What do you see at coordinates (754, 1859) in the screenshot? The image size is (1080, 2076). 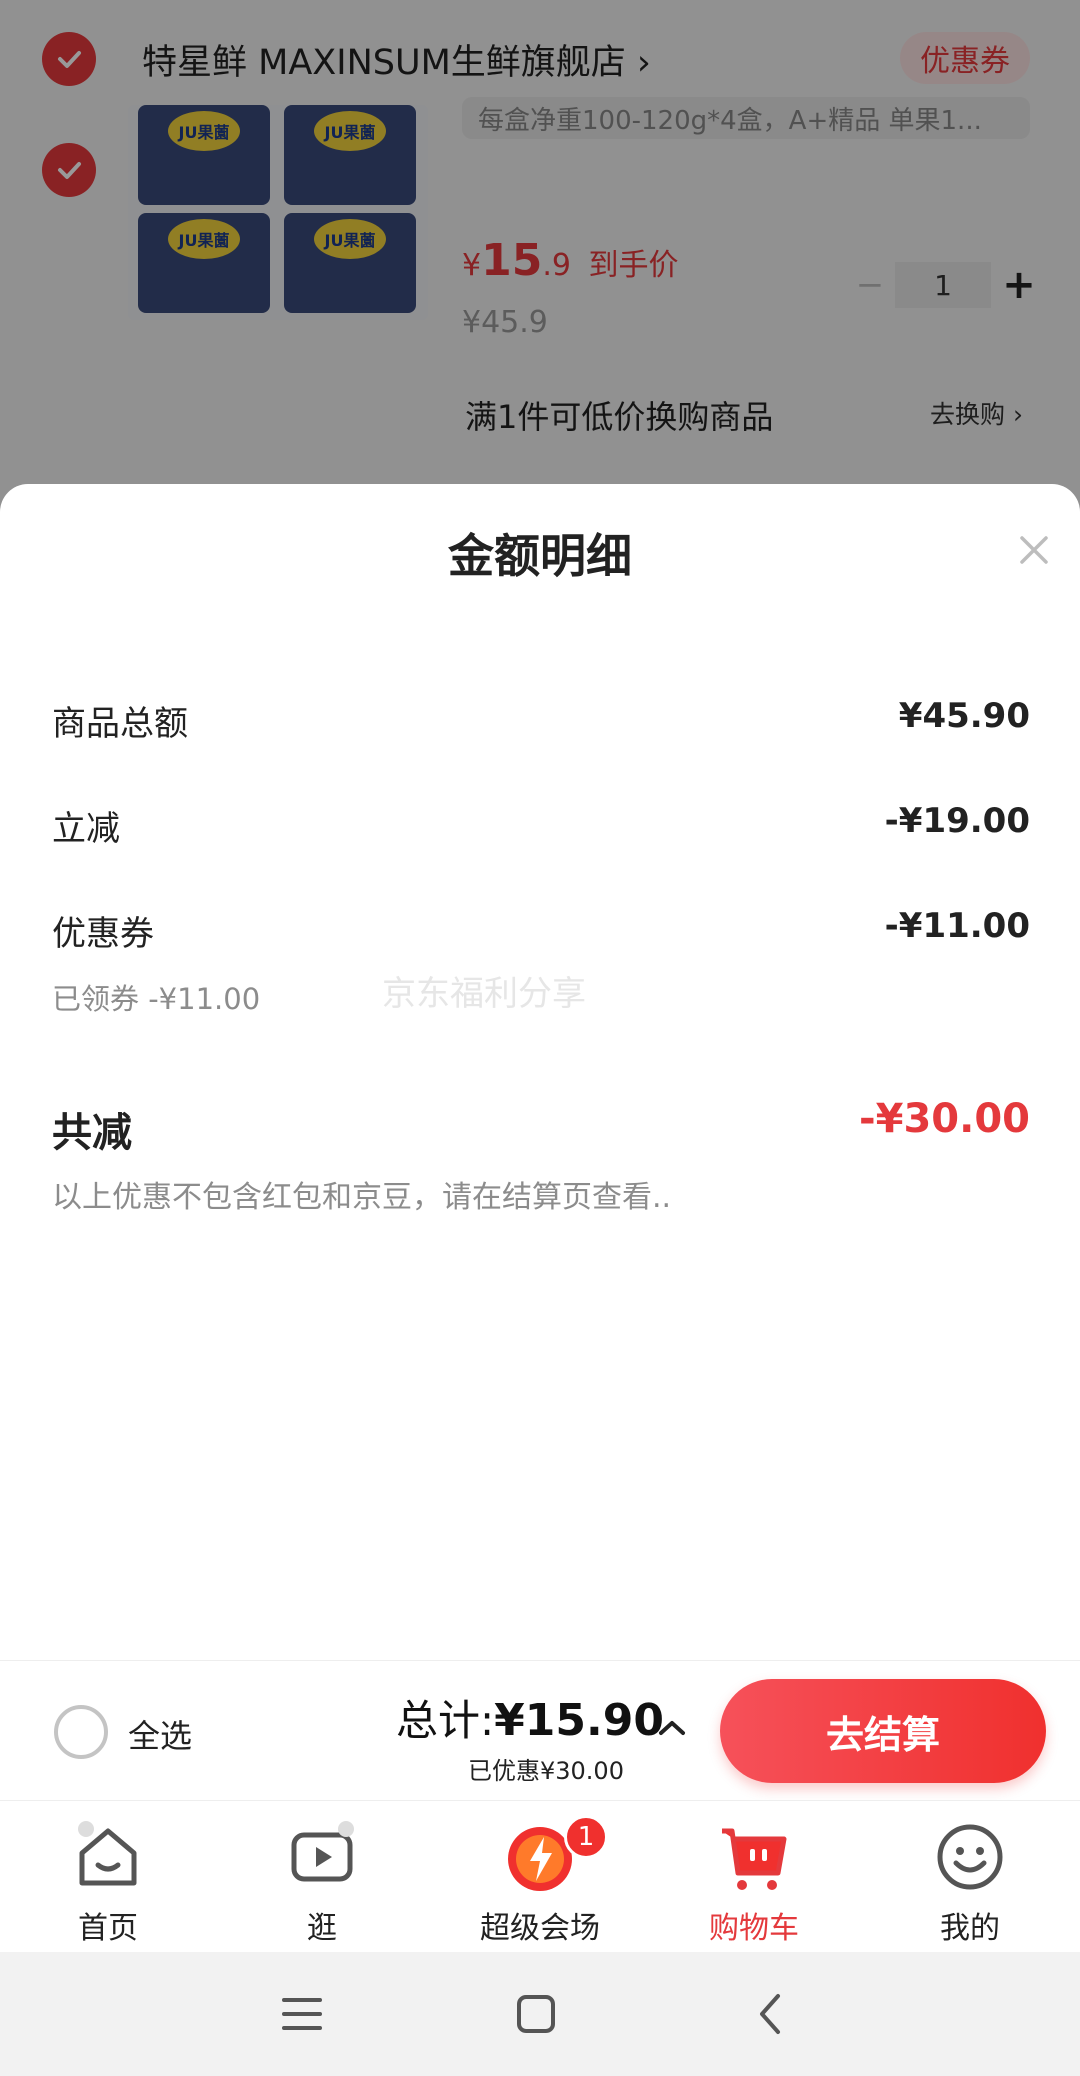 I see `cart-icon` at bounding box center [754, 1859].